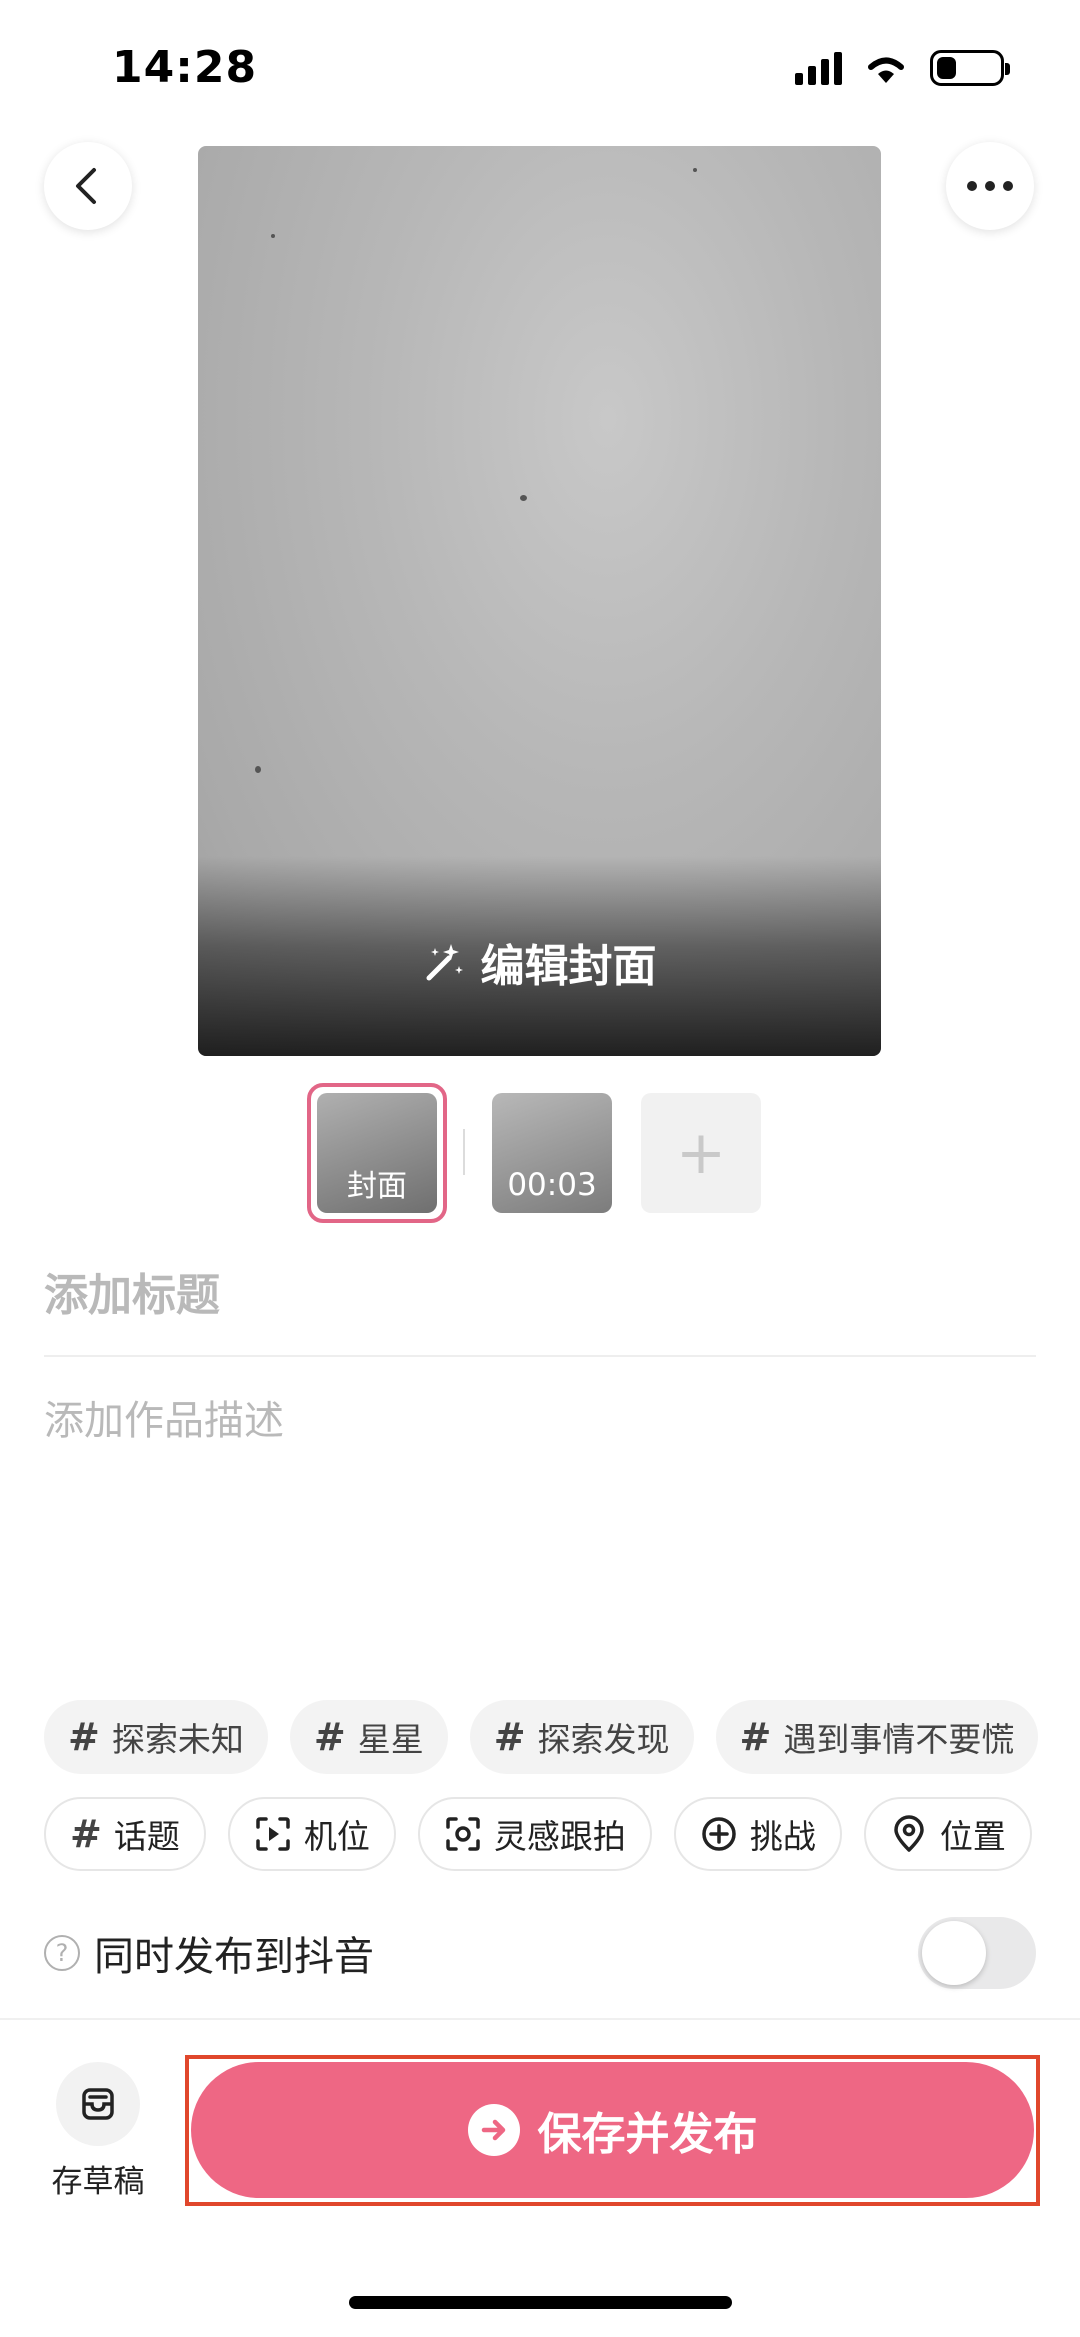 The height and width of the screenshot is (2337, 1080). I want to click on status-time: 14:28, so click(185, 67).